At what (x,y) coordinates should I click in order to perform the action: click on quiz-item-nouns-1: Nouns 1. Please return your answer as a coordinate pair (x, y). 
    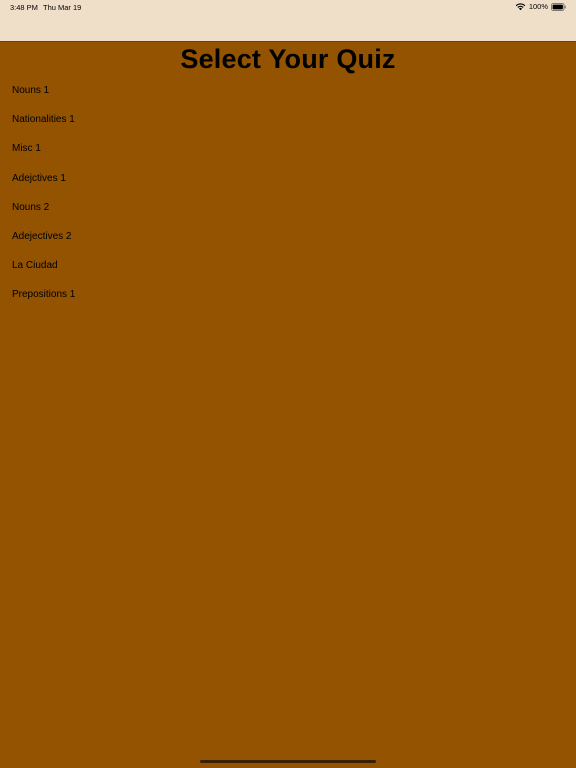
    Looking at the image, I should click on (288, 90).